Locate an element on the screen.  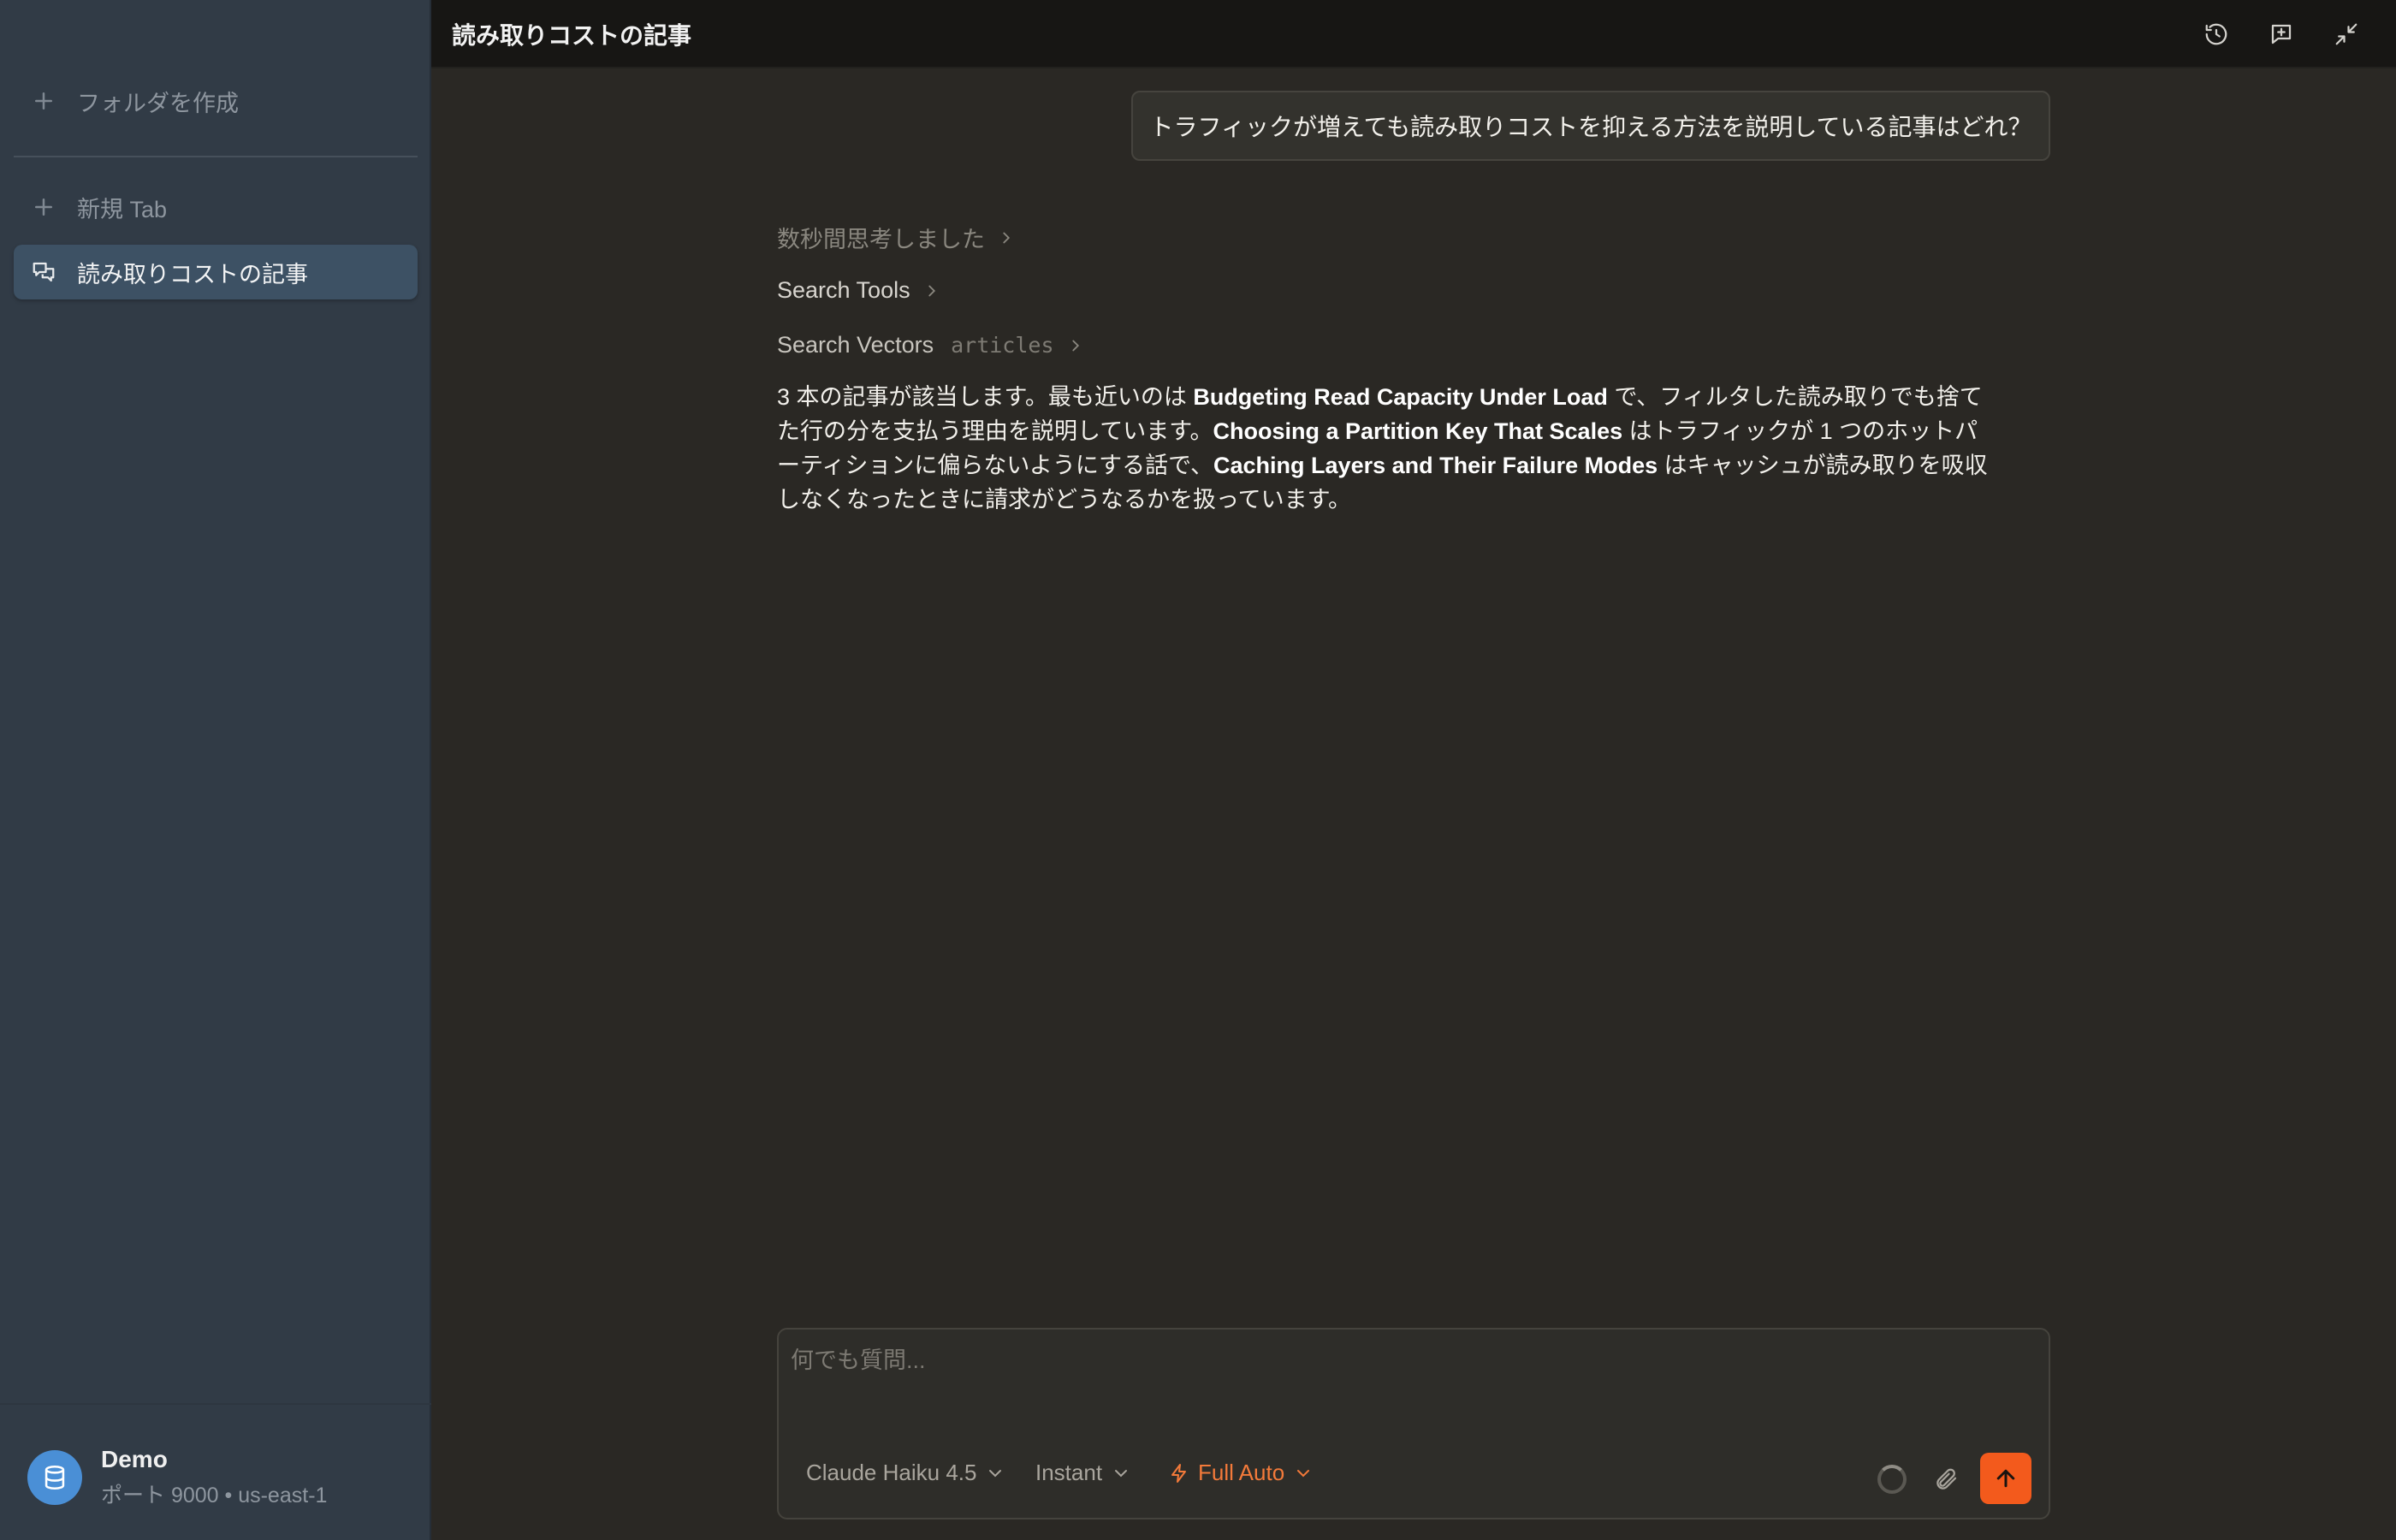
loading-spinner-icon is located at coordinates (1892, 1479).